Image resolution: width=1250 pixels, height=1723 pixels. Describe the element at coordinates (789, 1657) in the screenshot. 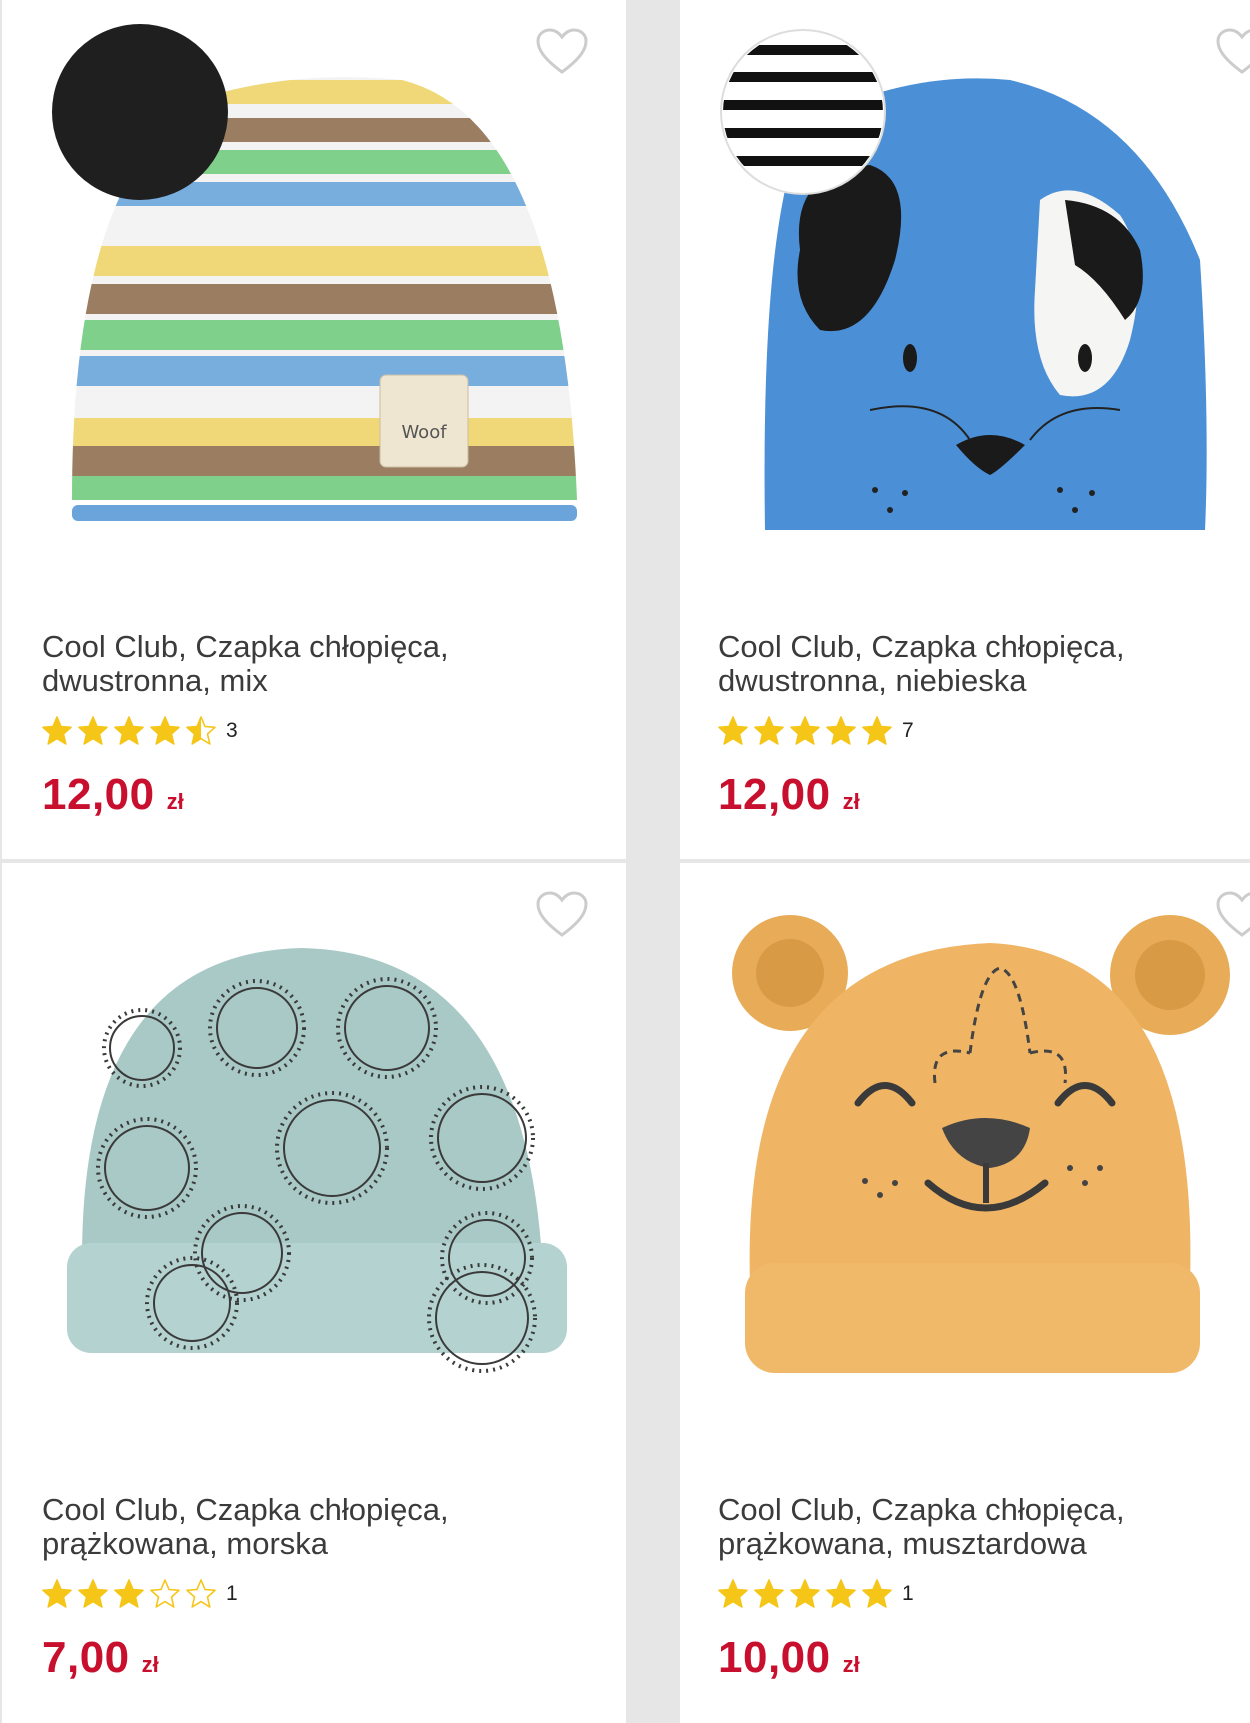

I see `price: 10,00 zł` at that location.